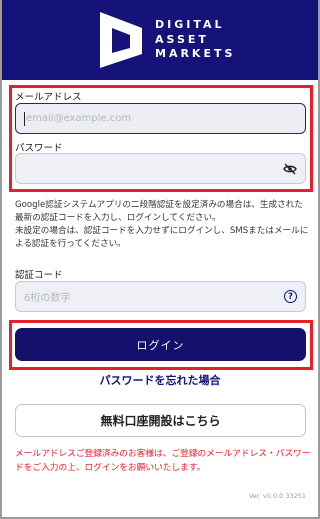 The image size is (320, 519). Describe the element at coordinates (121, 40) in the screenshot. I see `dam-logo-icon` at that location.